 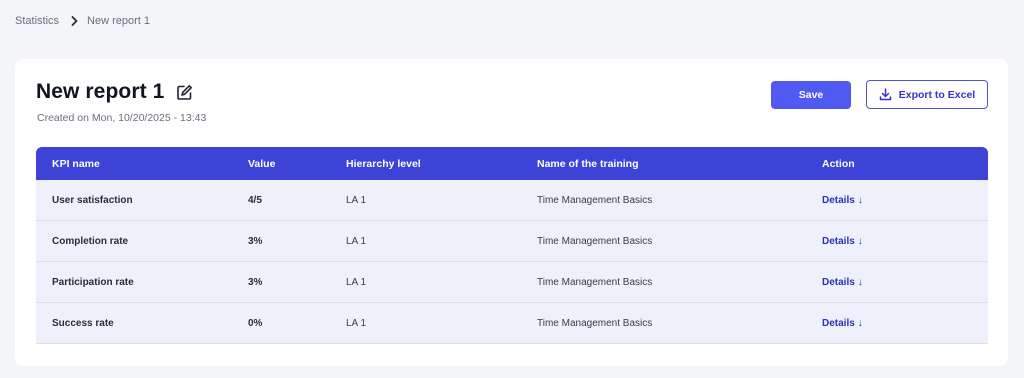 I want to click on kpi-name-cell: Participation rate, so click(x=93, y=282).